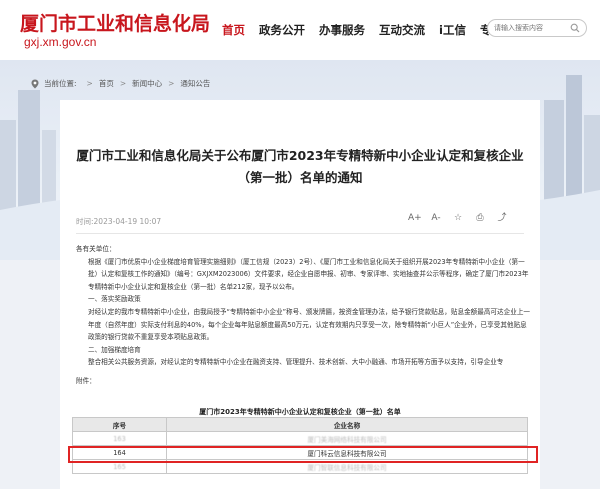  What do you see at coordinates (119, 221) in the screenshot?
I see `publish-time: 时间:2023-04-19 10:07` at bounding box center [119, 221].